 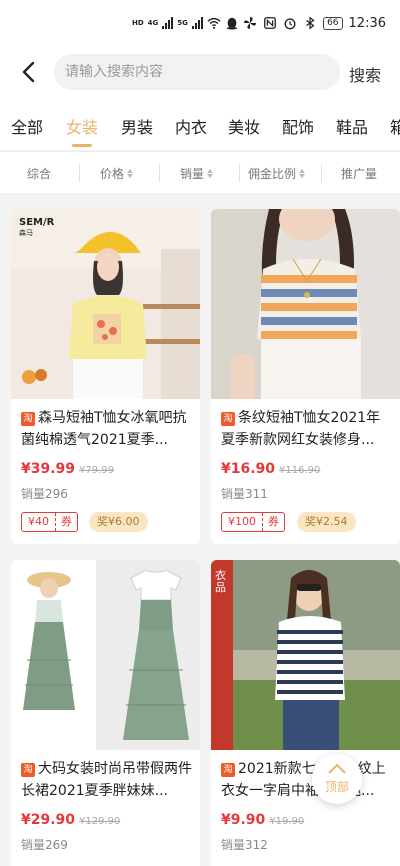 I want to click on price: ¥9.90, so click(x=243, y=820).